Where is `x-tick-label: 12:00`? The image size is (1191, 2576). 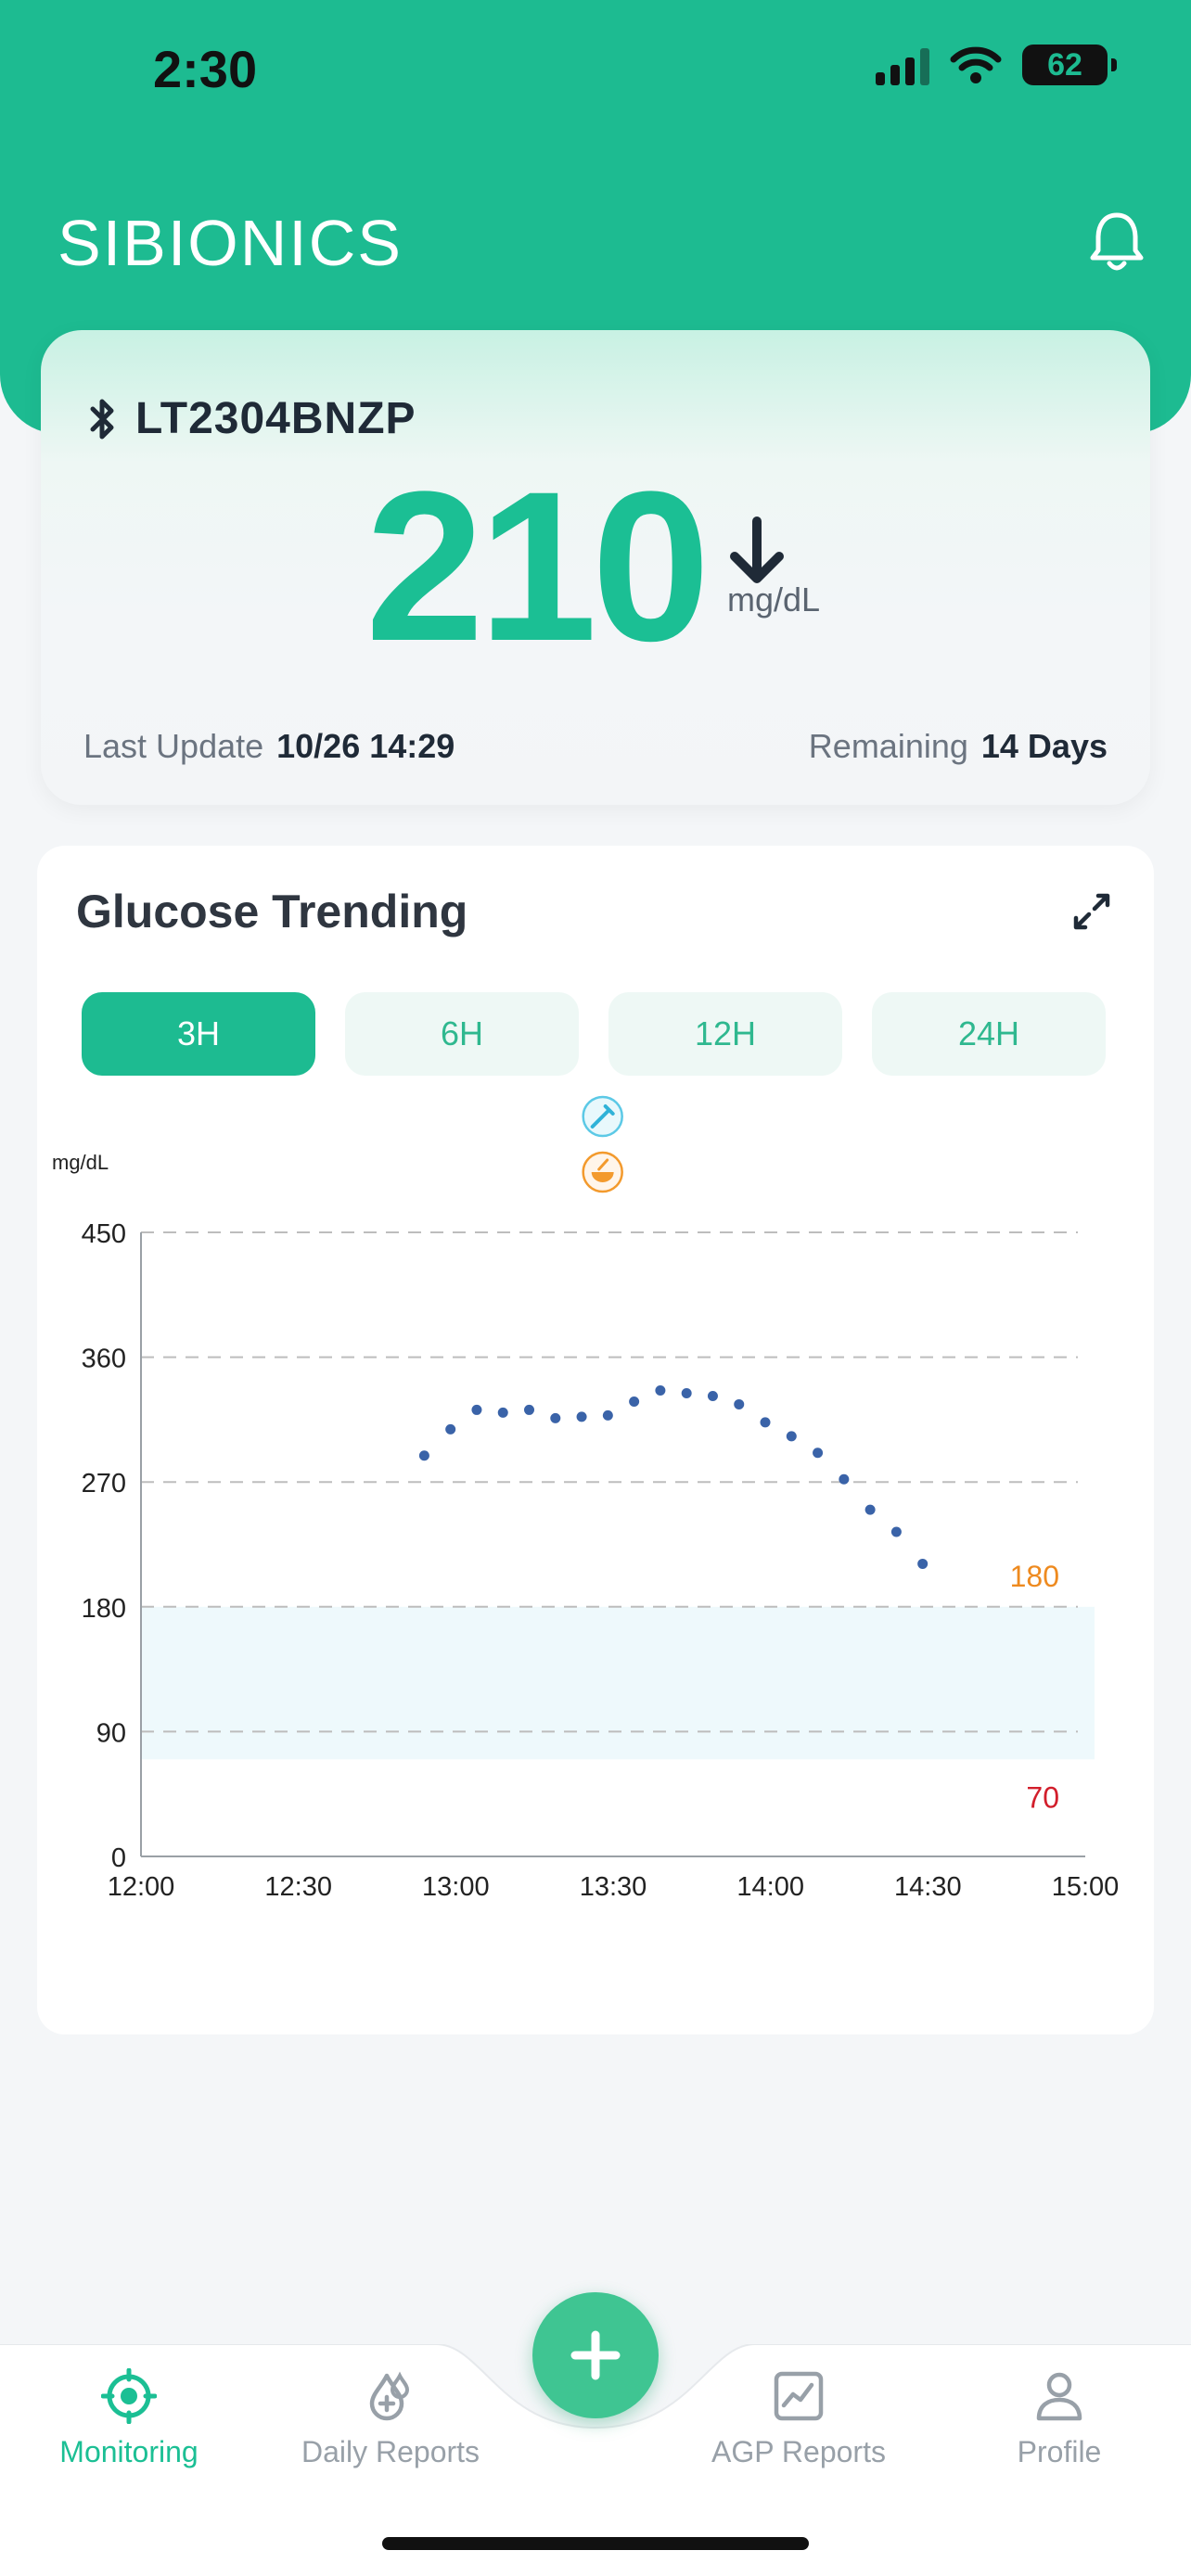 x-tick-label: 12:00 is located at coordinates (141, 1887).